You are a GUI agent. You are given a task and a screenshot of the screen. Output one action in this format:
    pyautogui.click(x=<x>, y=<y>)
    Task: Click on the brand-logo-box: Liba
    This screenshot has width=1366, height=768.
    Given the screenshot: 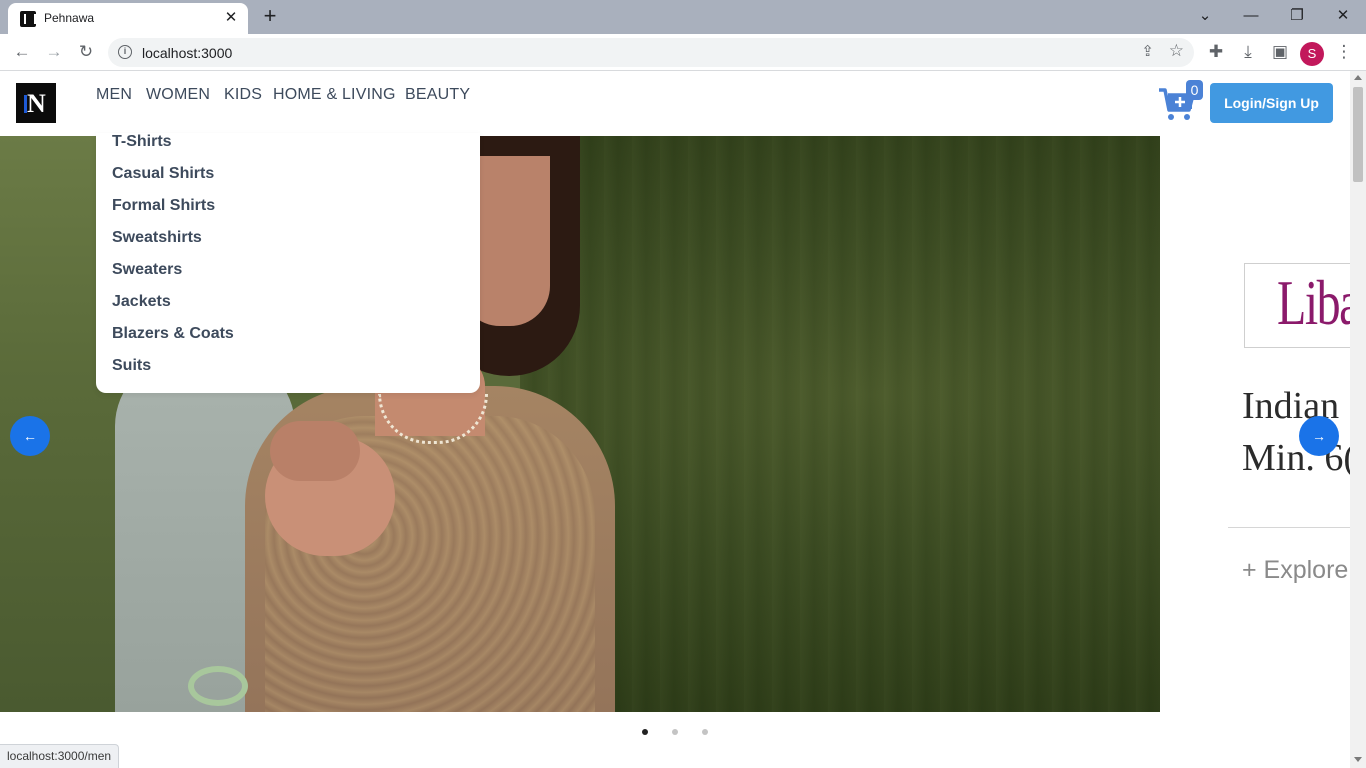 What is the action you would take?
    pyautogui.click(x=1297, y=305)
    